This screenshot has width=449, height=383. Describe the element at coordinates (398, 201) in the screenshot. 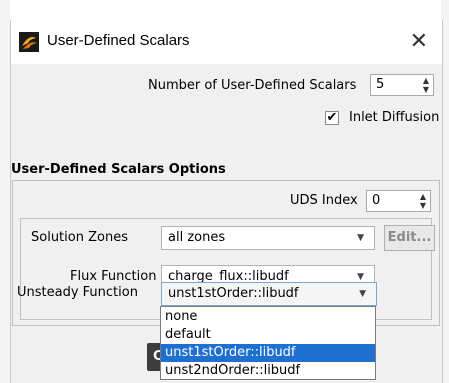

I see `uds-index-spinner: 0 ▲ ▼` at that location.